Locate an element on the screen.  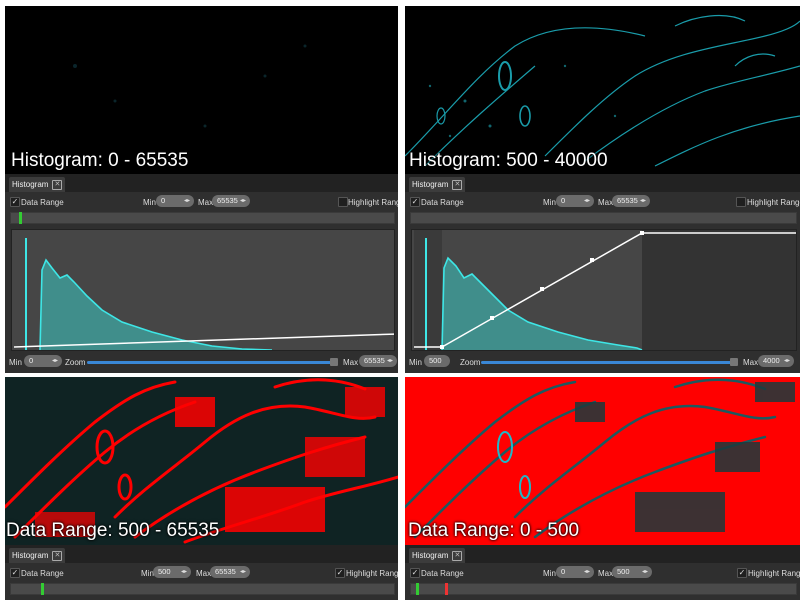
range-marker-max is located at coordinates (446, 589).